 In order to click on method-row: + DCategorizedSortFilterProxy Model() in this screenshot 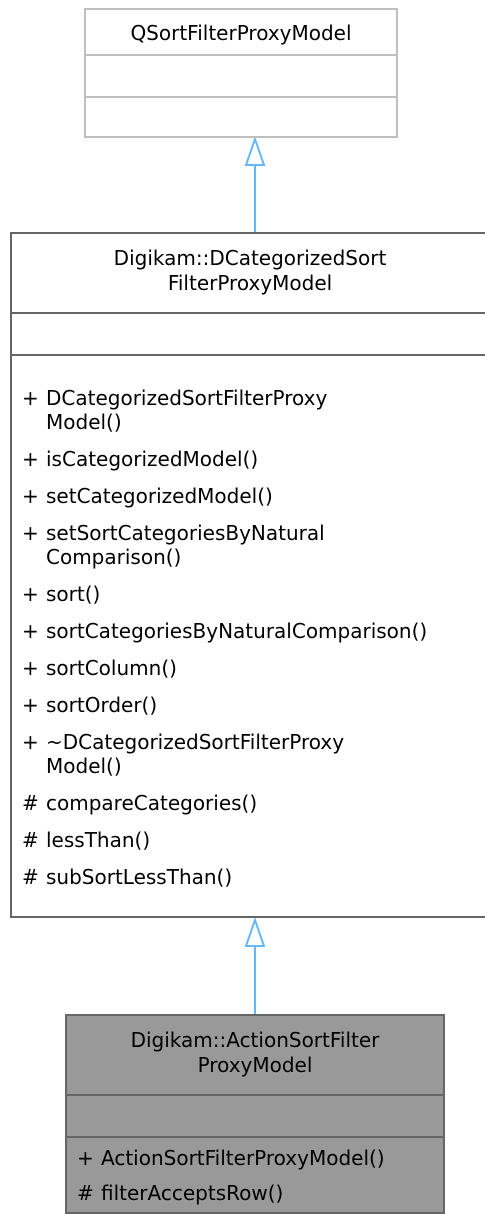, I will do `click(174, 410)`.